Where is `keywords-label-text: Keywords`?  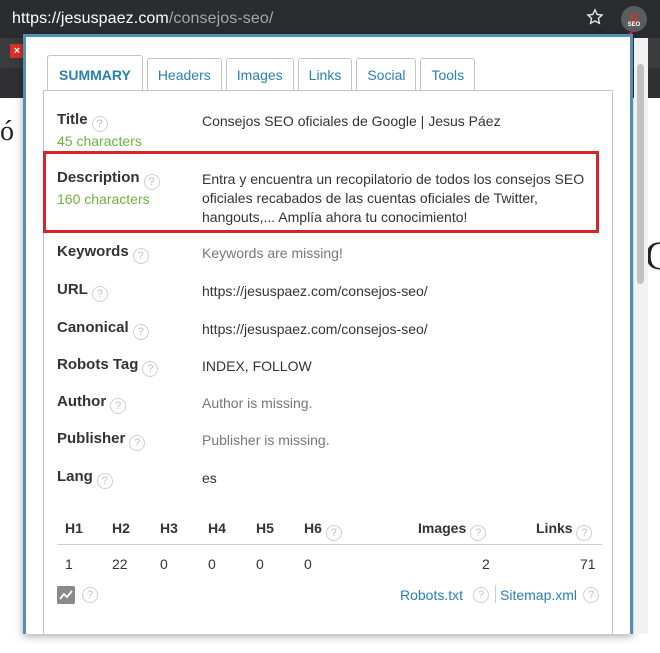 keywords-label-text: Keywords is located at coordinates (93, 251).